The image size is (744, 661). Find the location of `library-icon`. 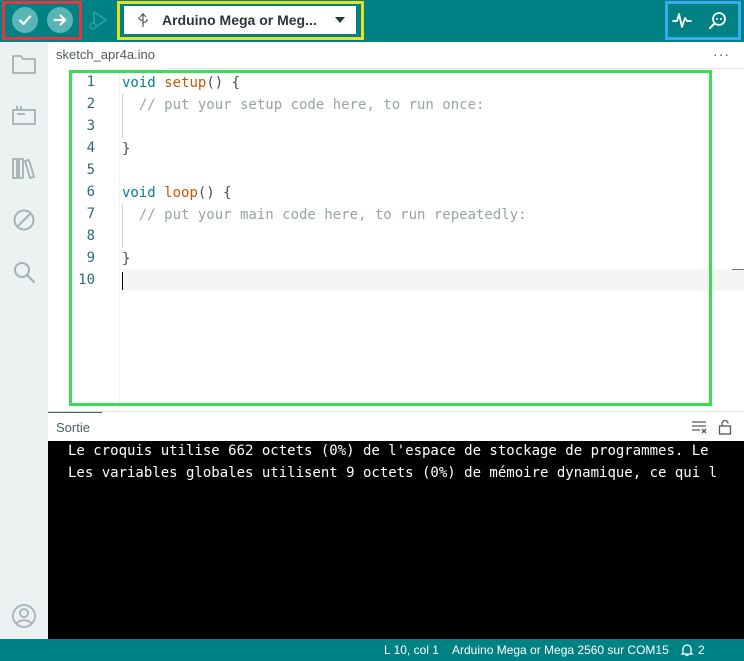

library-icon is located at coordinates (24, 169).